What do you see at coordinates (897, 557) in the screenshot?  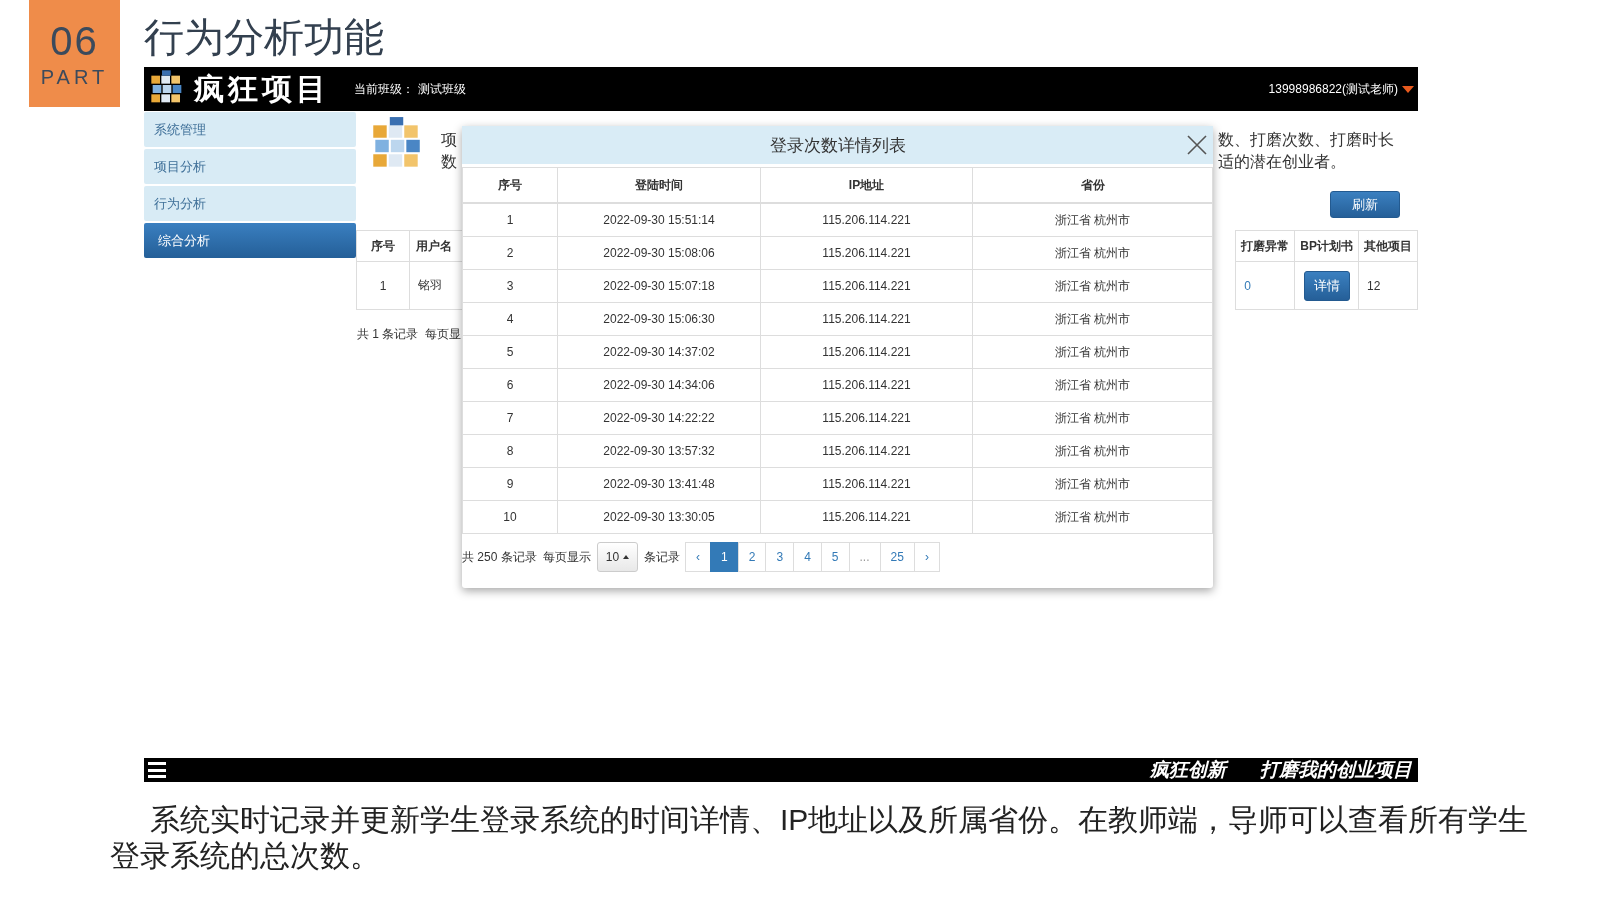 I see `page-button: 25` at bounding box center [897, 557].